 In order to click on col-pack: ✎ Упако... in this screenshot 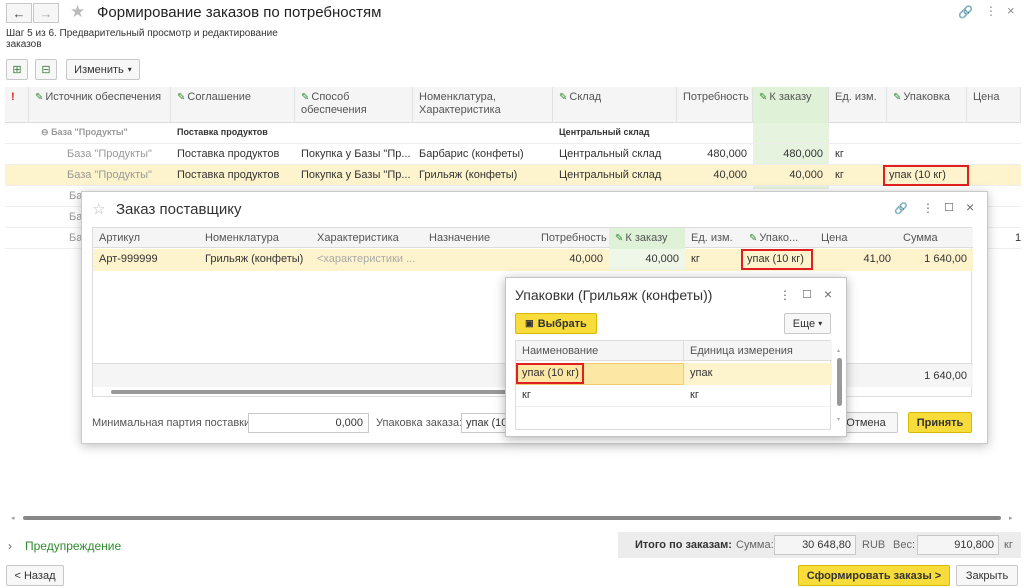, I will do `click(779, 238)`.